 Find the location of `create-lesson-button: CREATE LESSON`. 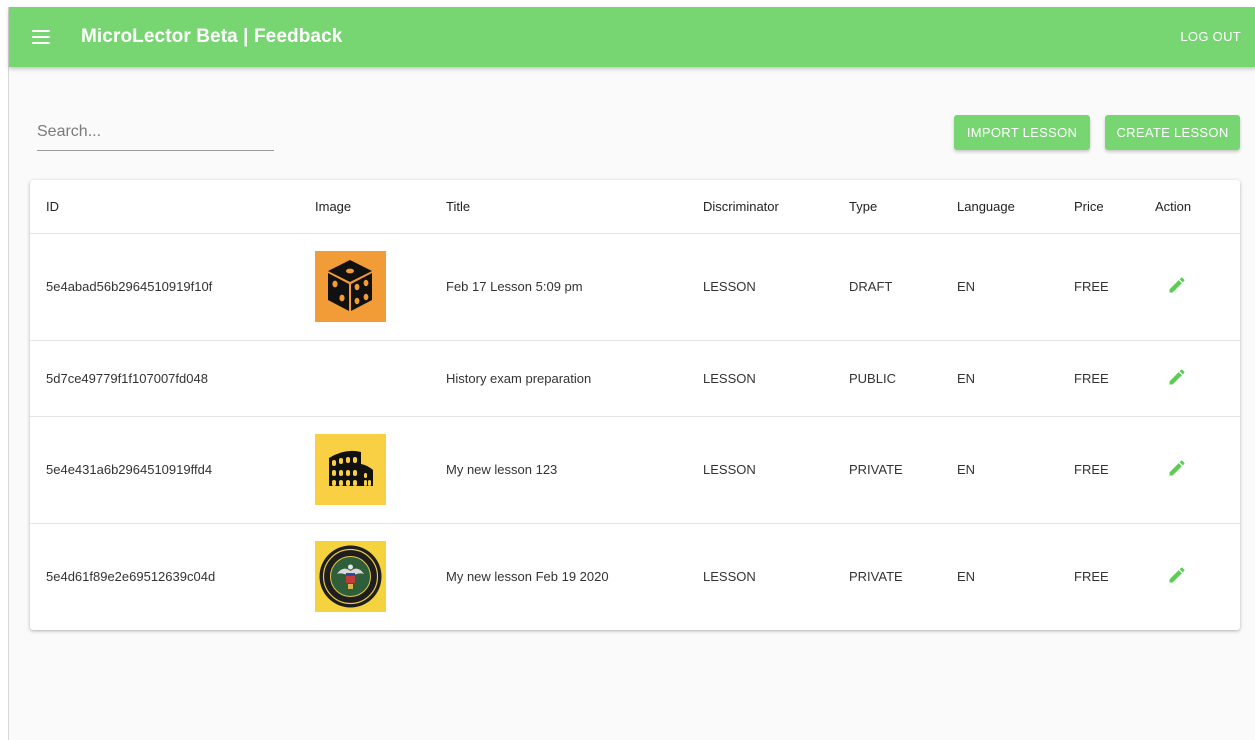

create-lesson-button: CREATE LESSON is located at coordinates (1172, 132).